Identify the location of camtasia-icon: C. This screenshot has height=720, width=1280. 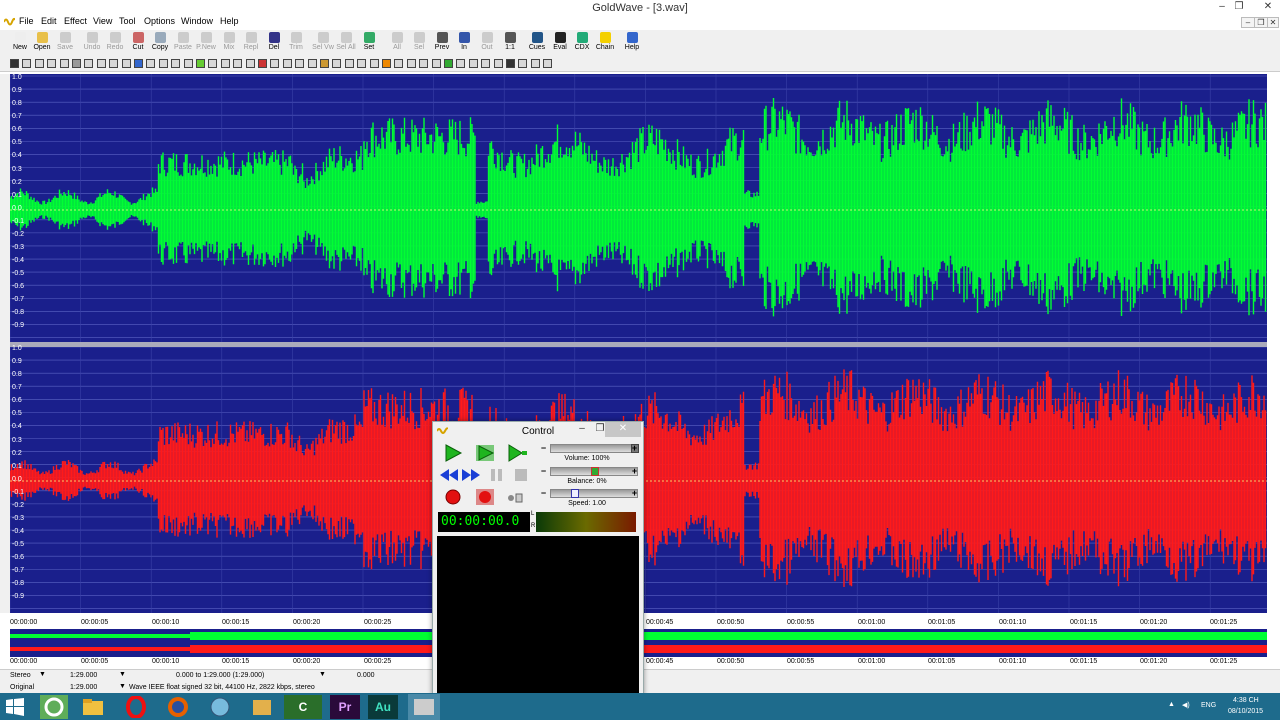
(303, 707).